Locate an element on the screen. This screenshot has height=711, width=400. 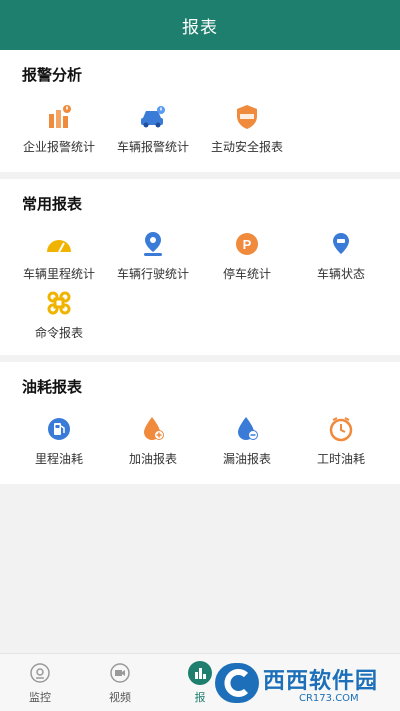
item-label: 车辆里程统计 is located at coordinates (58, 274).